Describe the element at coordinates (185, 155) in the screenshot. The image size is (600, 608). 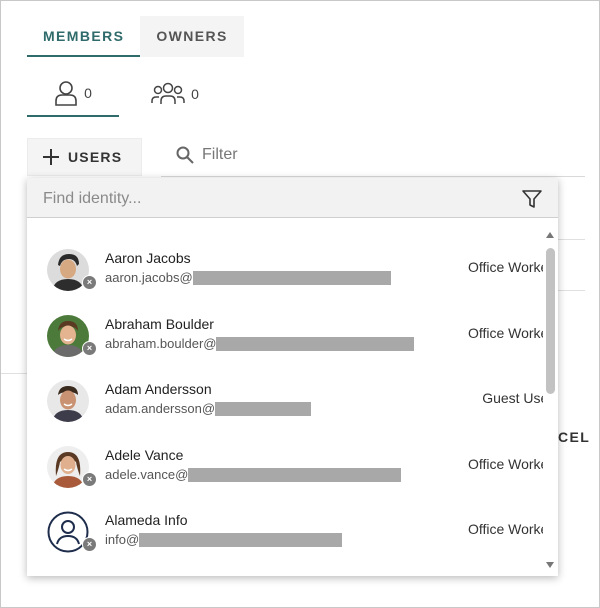
I see `search-icon` at that location.